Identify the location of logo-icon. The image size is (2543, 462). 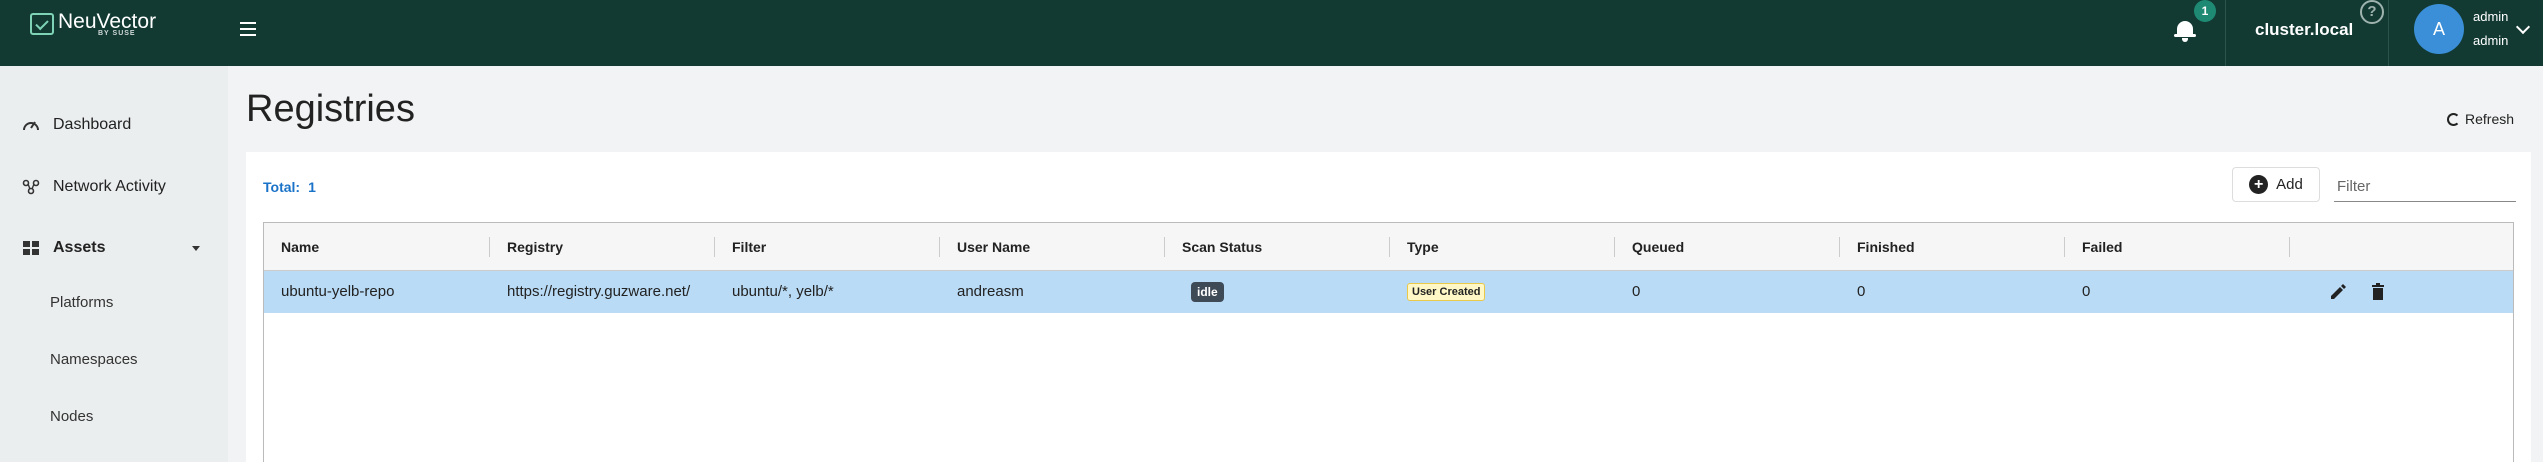
(42, 24).